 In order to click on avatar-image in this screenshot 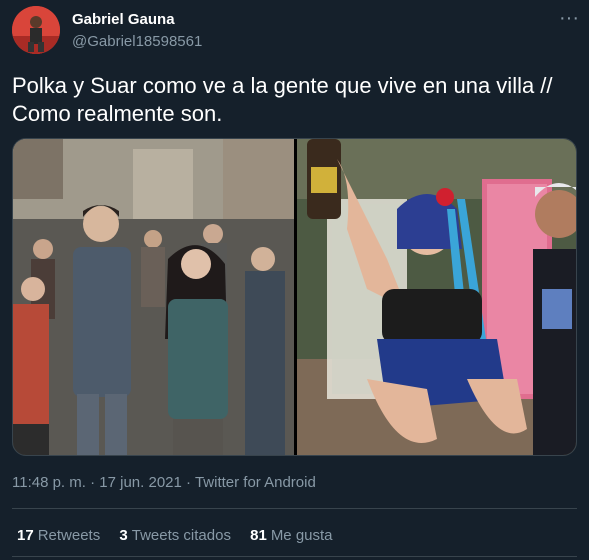, I will do `click(36, 30)`.